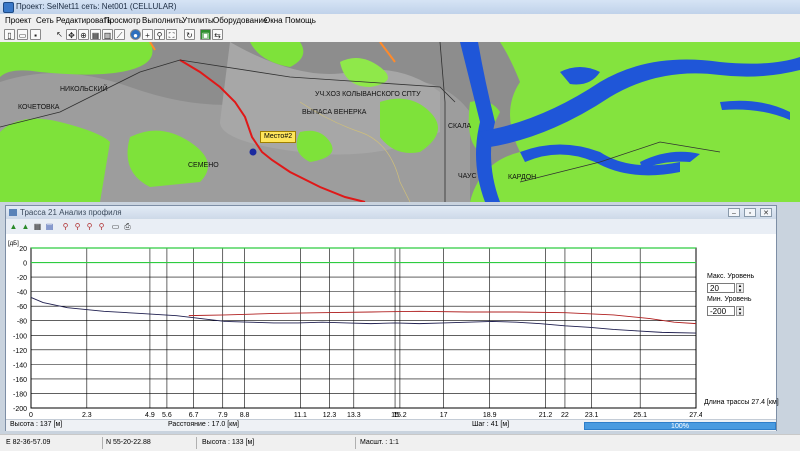 The width and height of the screenshot is (800, 451). I want to click on y-tick-label: -20, so click(22, 278).